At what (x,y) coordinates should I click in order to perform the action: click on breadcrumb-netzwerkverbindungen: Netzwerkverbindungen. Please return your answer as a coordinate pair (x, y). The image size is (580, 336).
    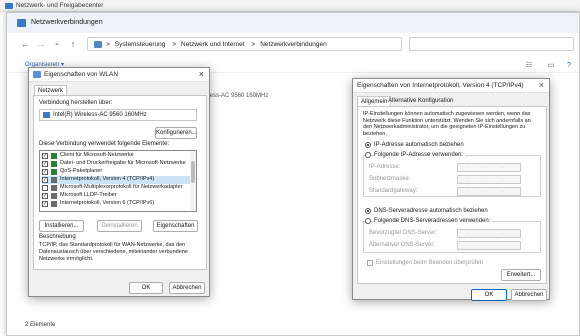
    Looking at the image, I should click on (293, 44).